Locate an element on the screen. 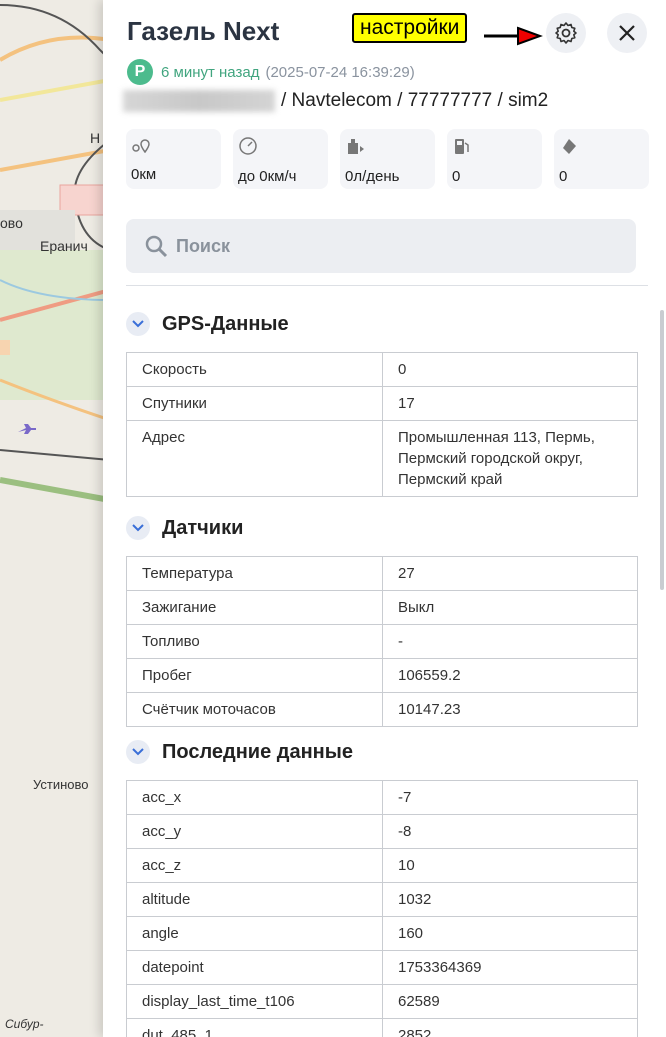  row-value: 106559.2 is located at coordinates (510, 675).